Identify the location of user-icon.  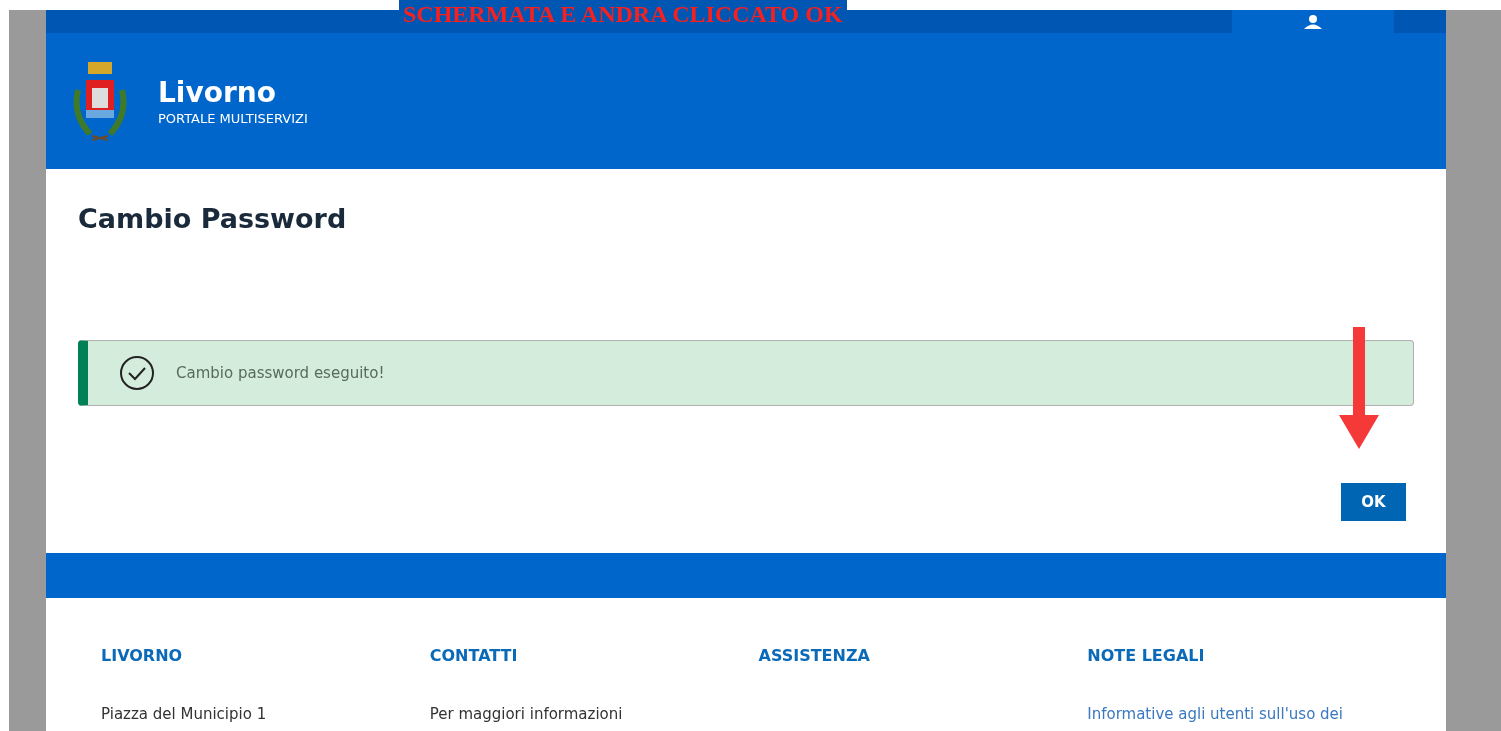
(1313, 21).